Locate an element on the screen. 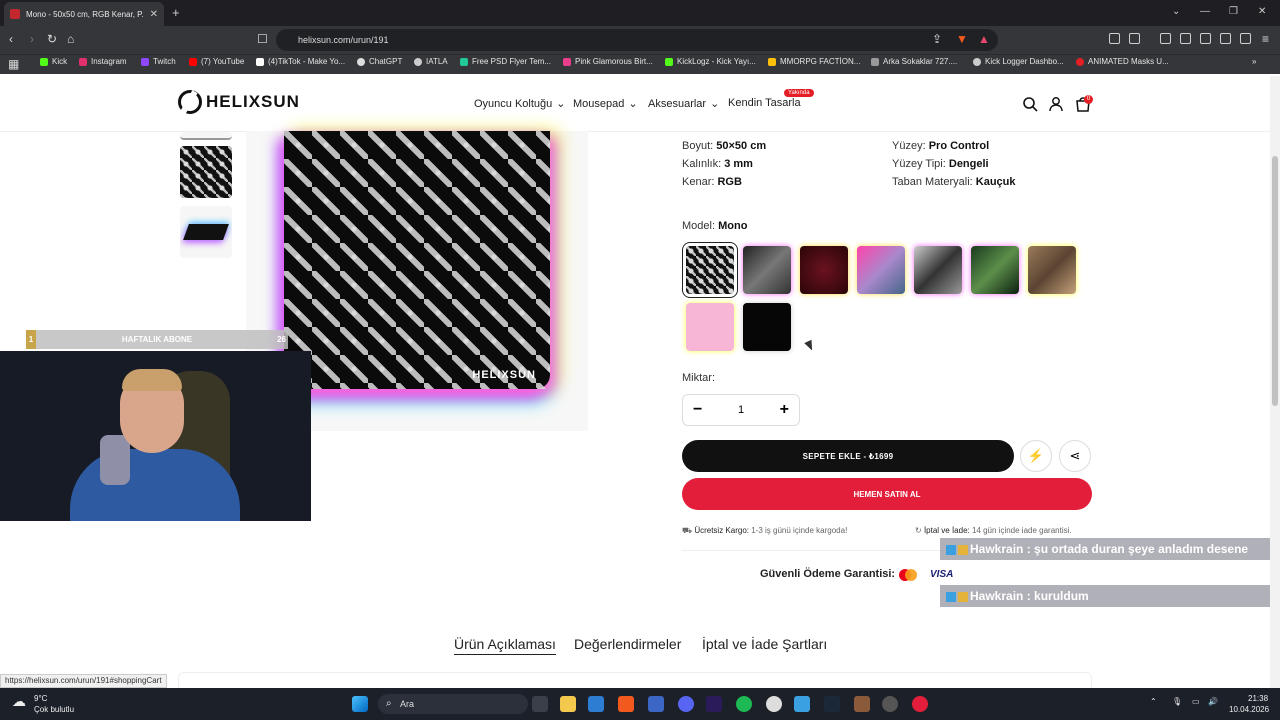  close-window-icon: ✕ is located at coordinates (1262, 11).